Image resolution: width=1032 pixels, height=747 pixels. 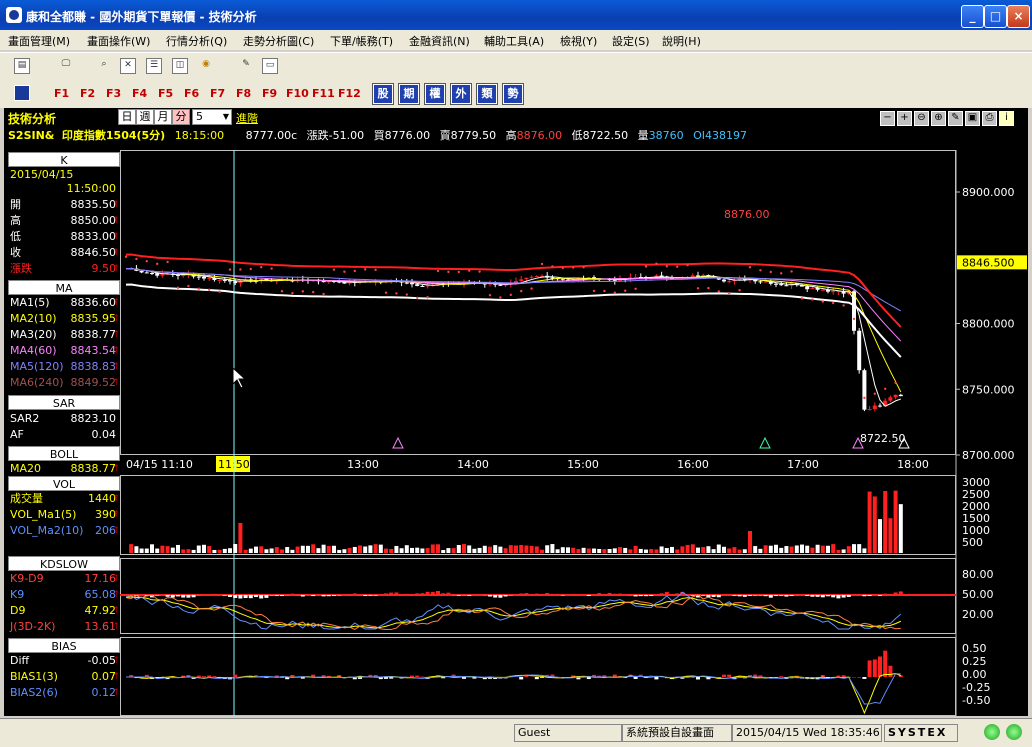 I want to click on period-select: 5▼, so click(x=212, y=117).